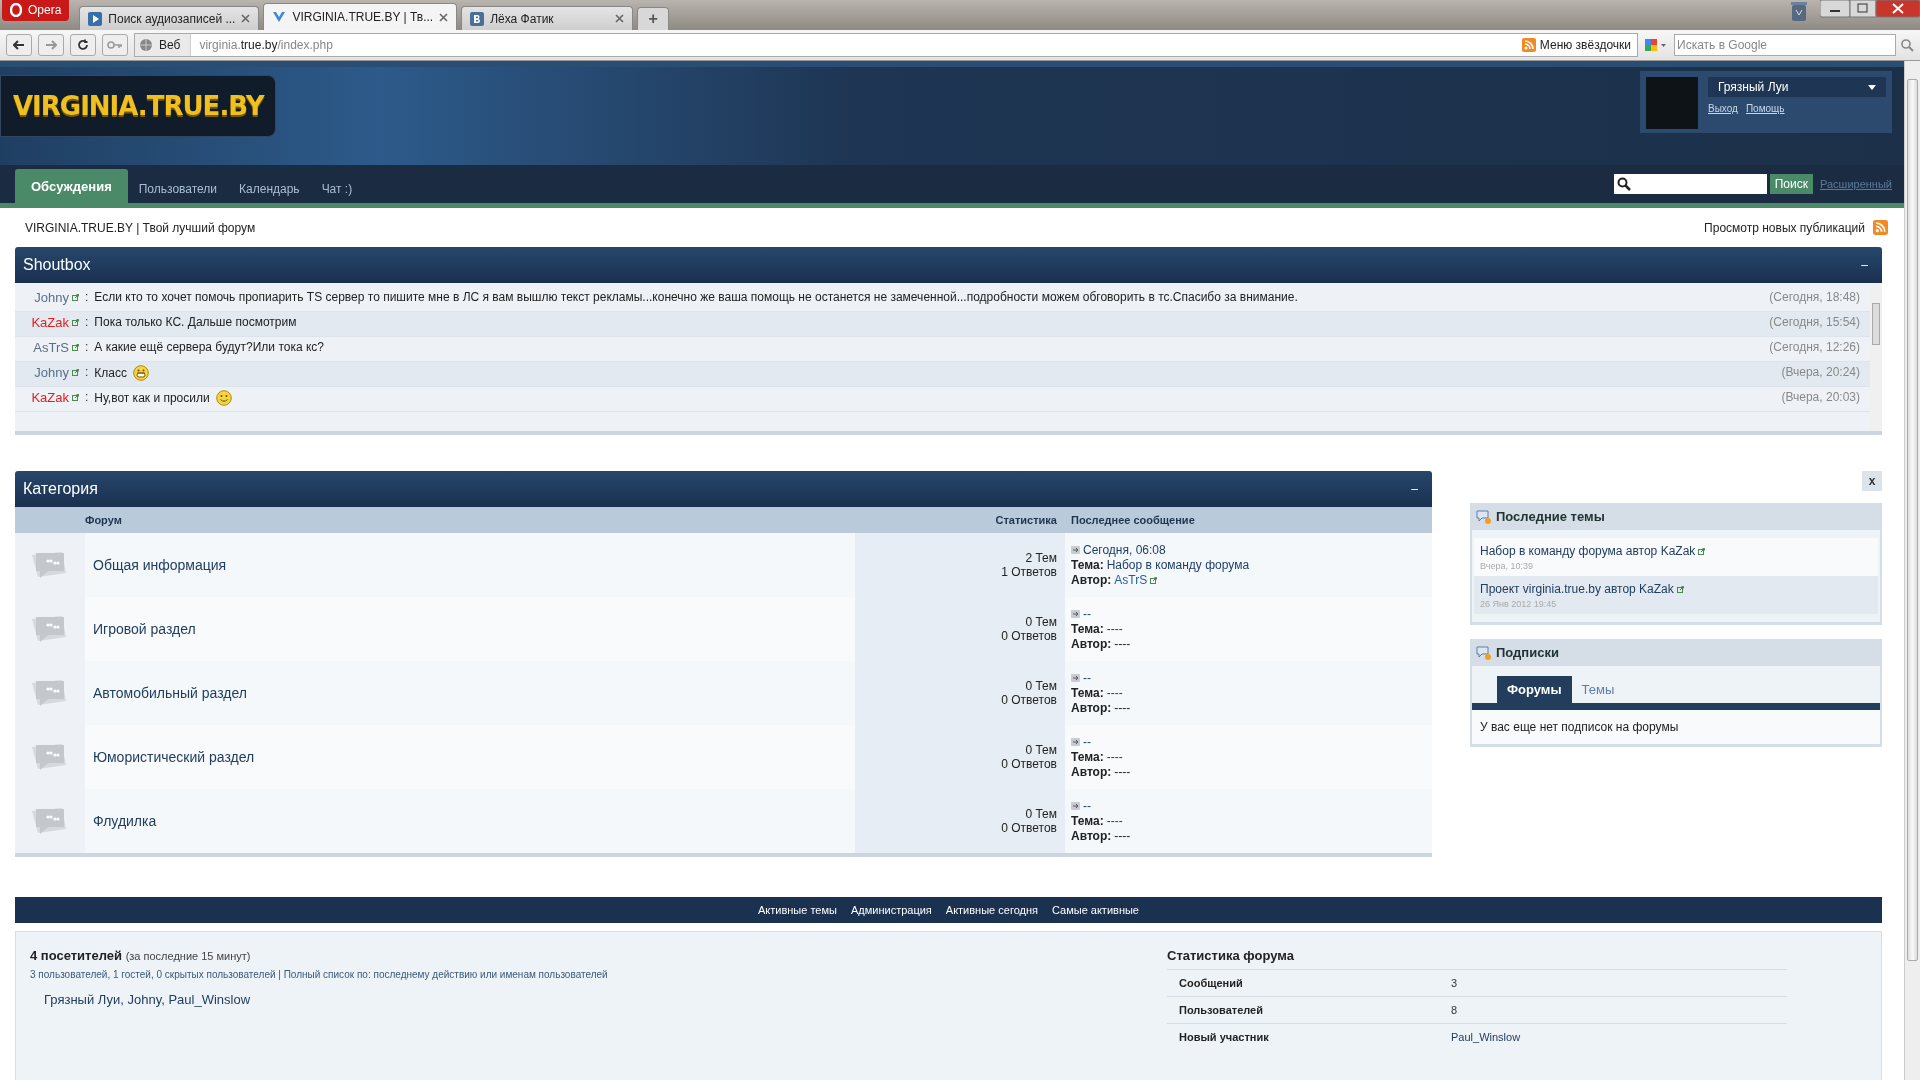  I want to click on key-button, so click(115, 45).